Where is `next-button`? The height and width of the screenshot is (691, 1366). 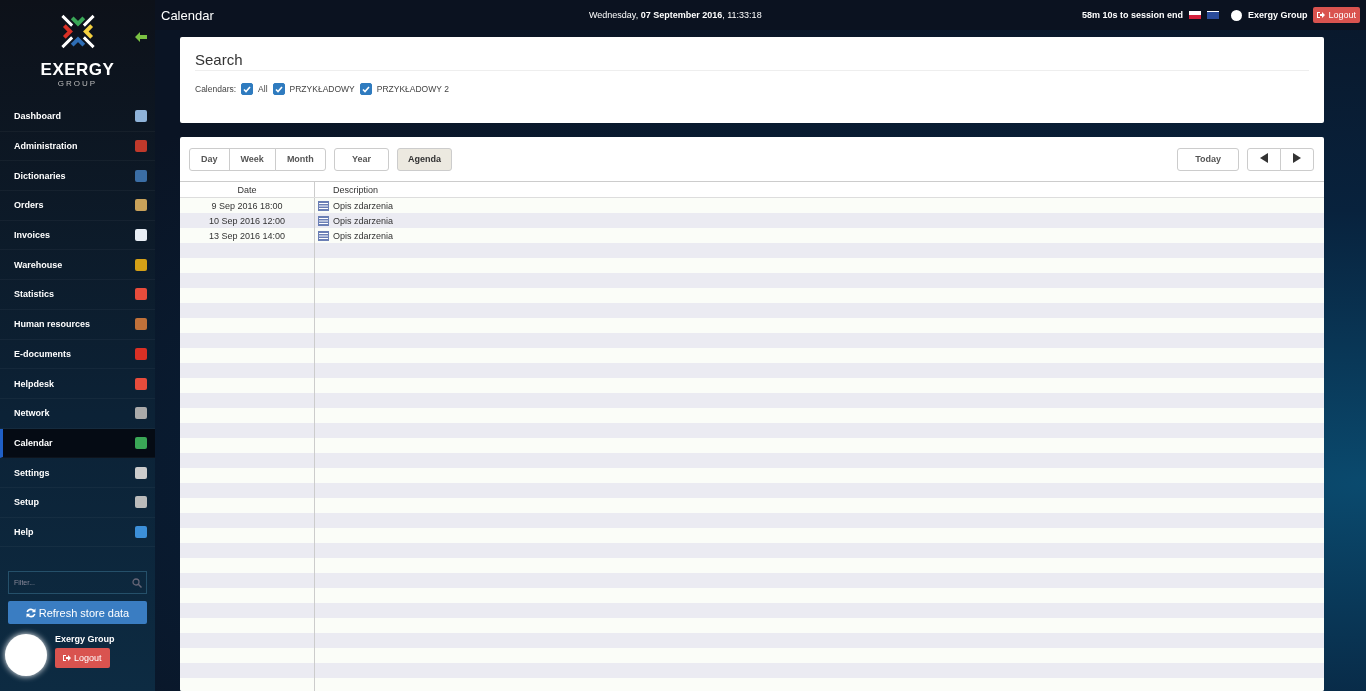 next-button is located at coordinates (1297, 159).